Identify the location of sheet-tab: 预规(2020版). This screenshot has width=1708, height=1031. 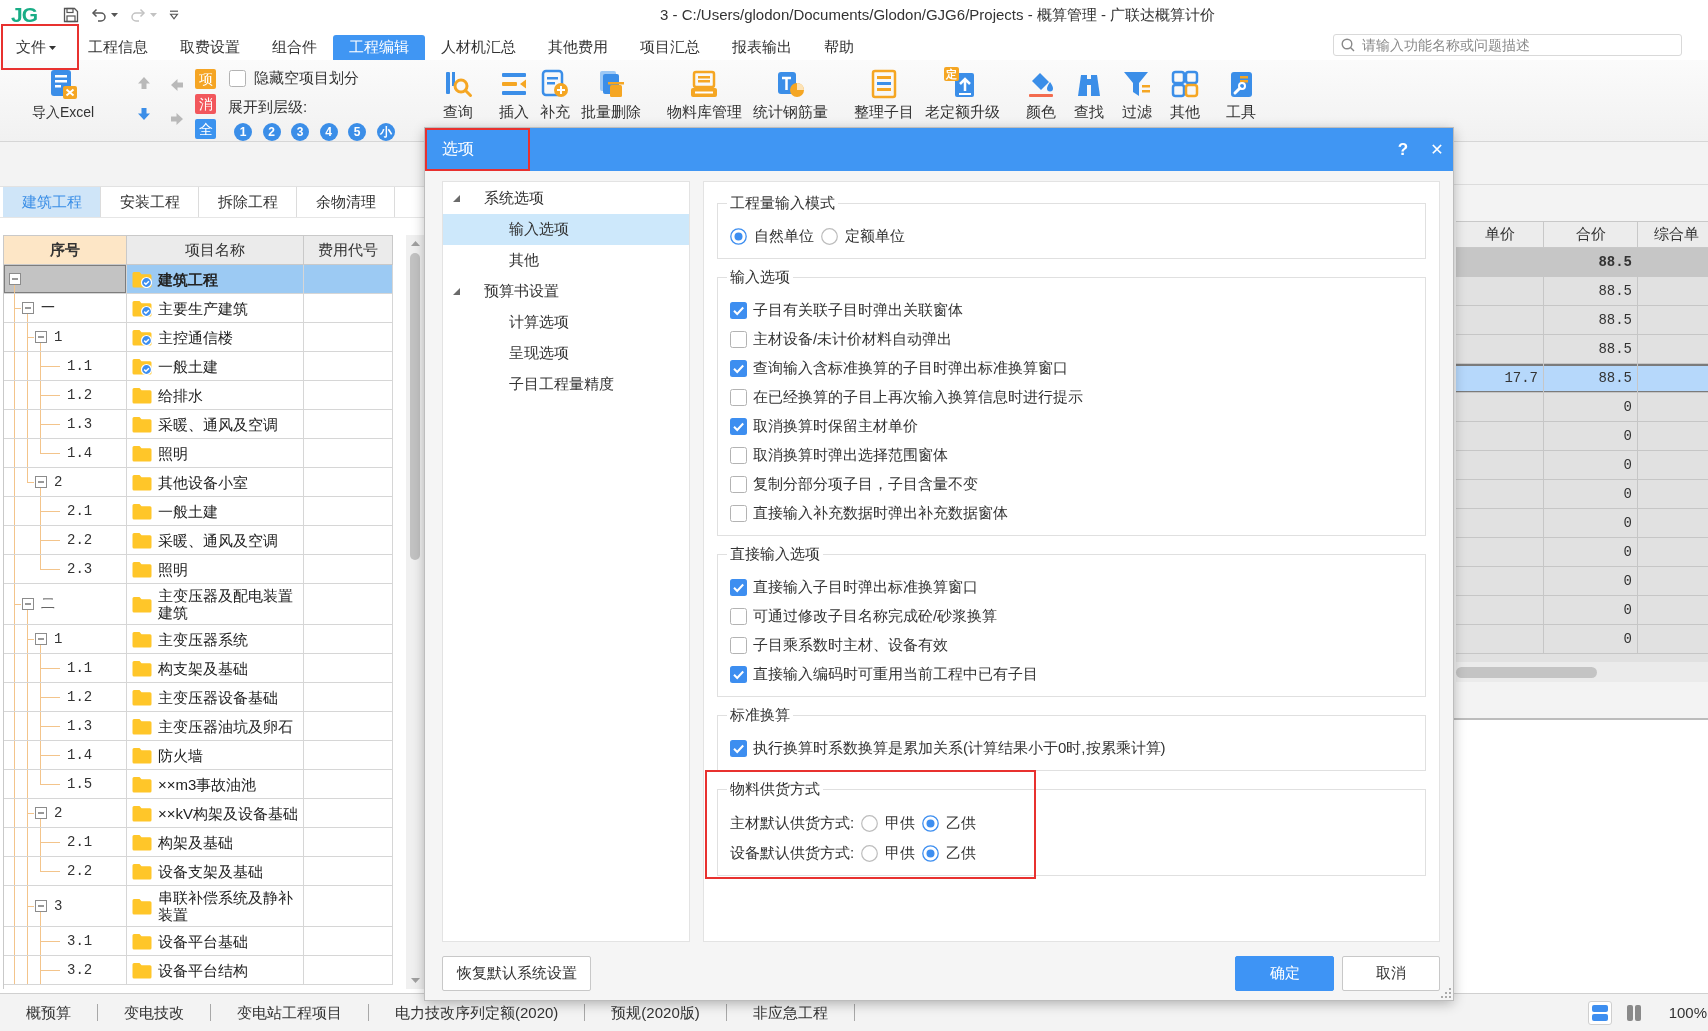
(656, 1012).